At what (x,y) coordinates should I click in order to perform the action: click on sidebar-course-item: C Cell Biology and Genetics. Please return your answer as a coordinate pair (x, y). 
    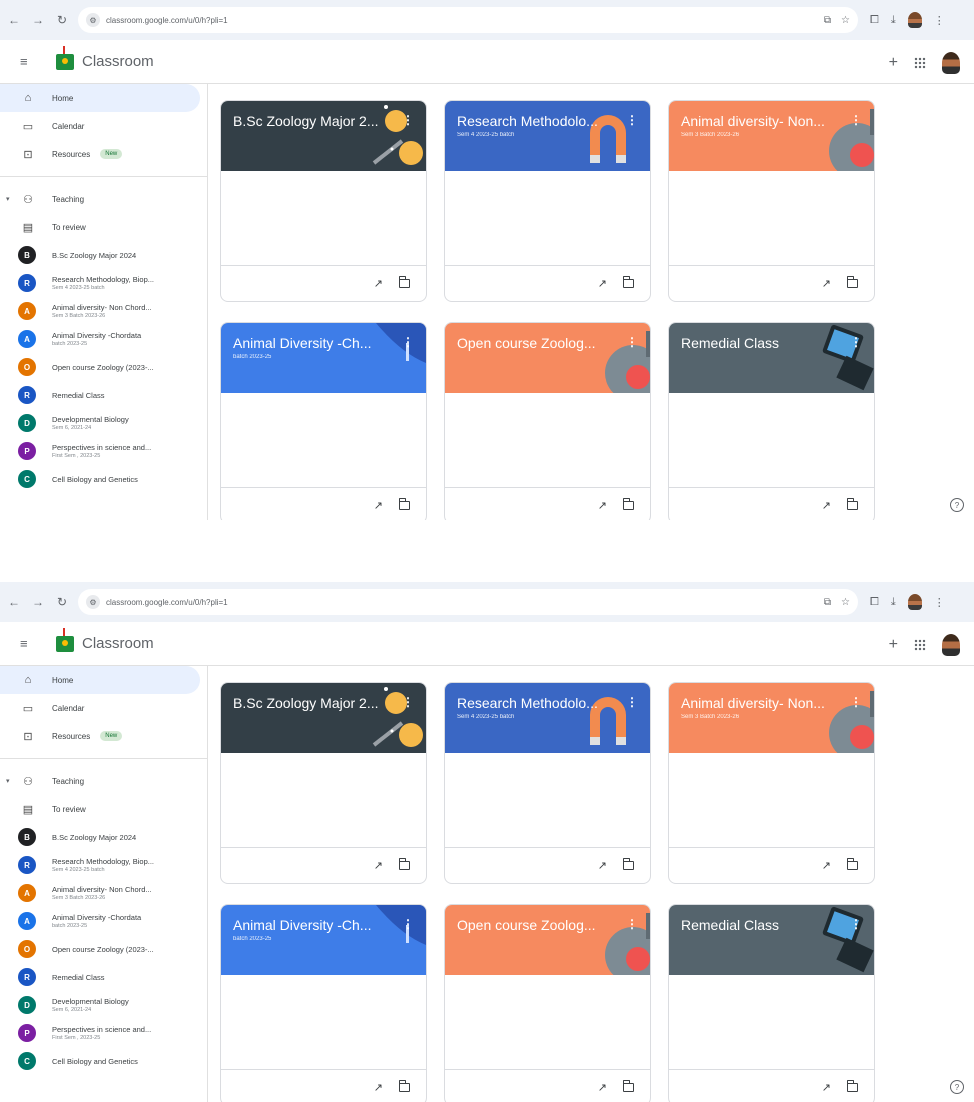
    Looking at the image, I should click on (103, 479).